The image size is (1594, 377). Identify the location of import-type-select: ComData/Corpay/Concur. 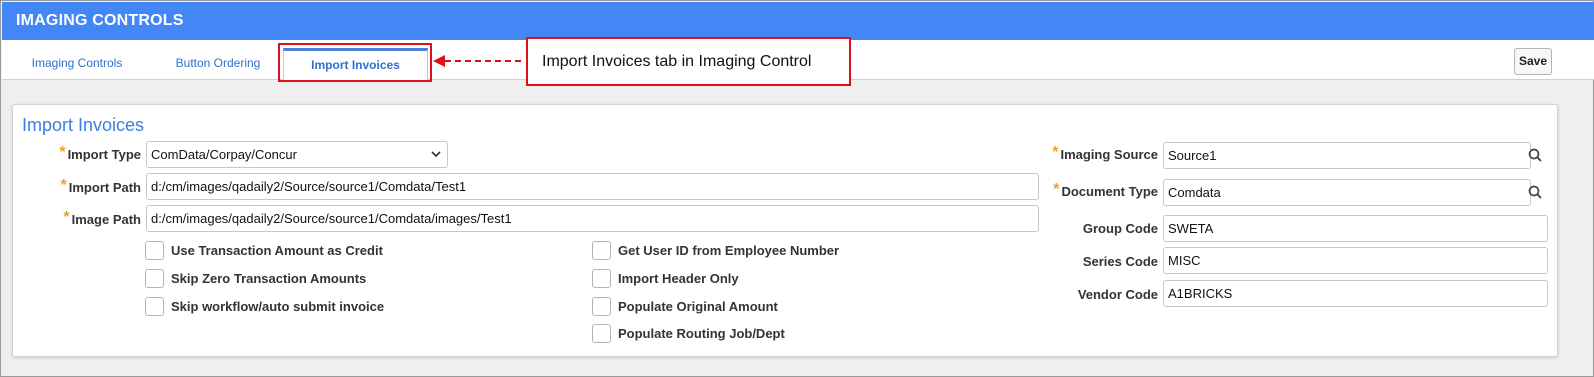
(297, 154).